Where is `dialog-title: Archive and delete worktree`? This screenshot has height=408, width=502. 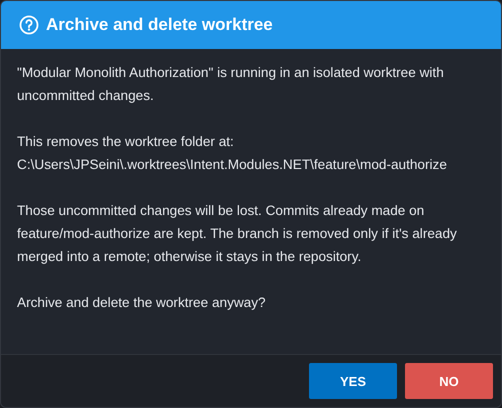
dialog-title: Archive and delete worktree is located at coordinates (159, 25).